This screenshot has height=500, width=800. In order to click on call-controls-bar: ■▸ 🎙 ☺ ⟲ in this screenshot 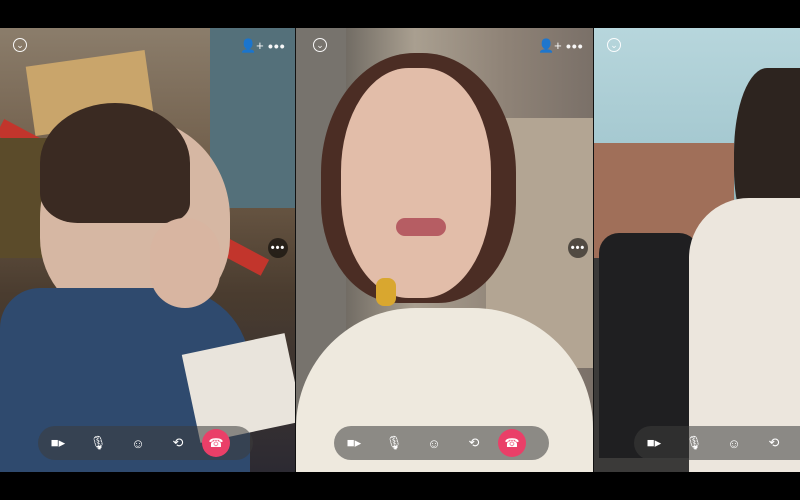, I will do `click(717, 443)`.